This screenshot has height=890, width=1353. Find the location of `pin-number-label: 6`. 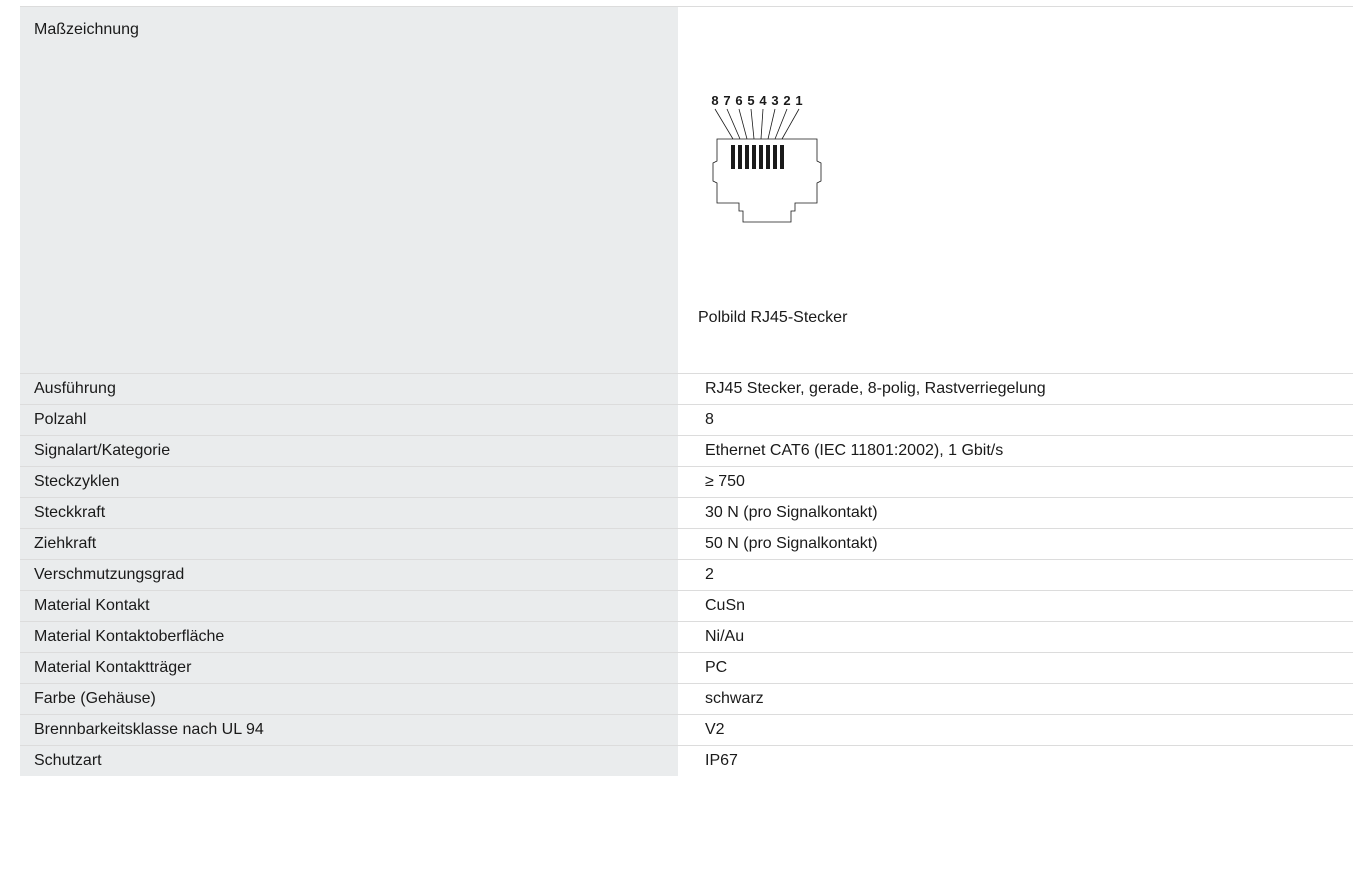

pin-number-label: 6 is located at coordinates (738, 100).